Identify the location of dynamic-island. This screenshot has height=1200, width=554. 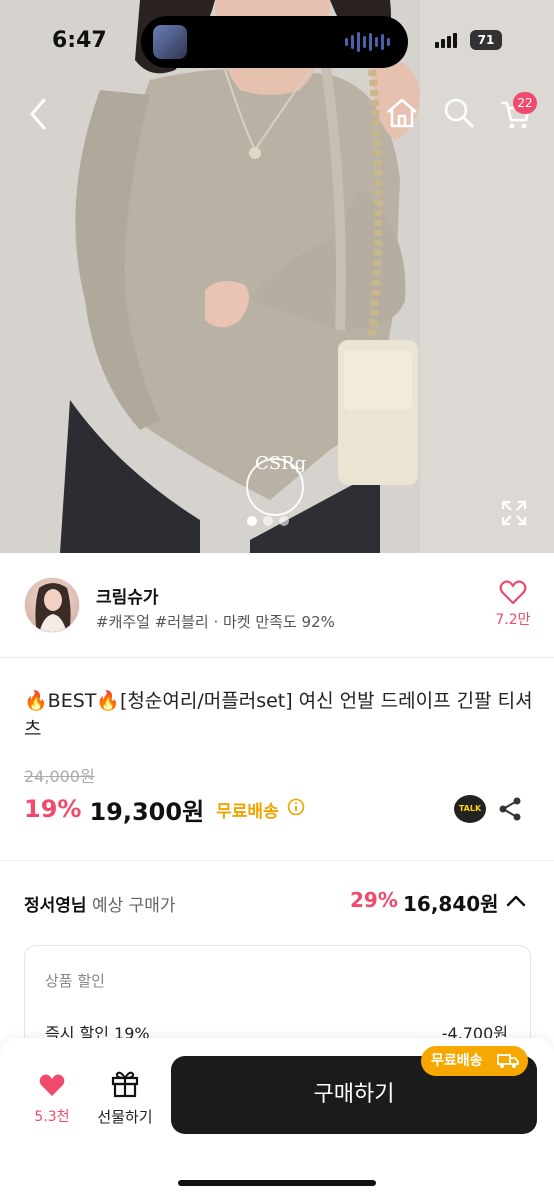
(274, 42).